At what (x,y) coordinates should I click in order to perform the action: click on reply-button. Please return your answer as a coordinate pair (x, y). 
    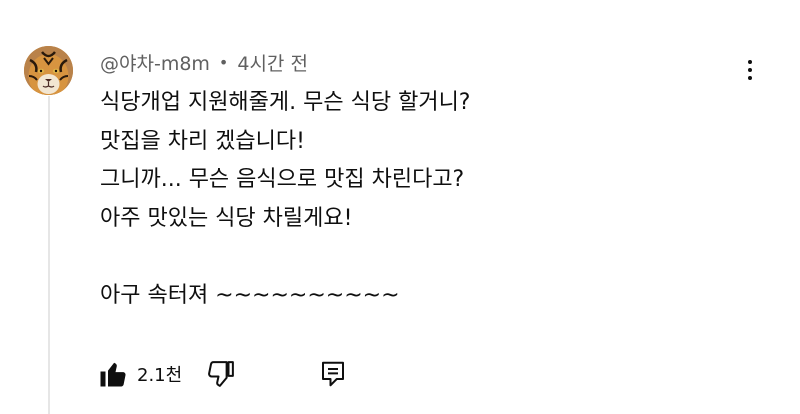
    Looking at the image, I should click on (333, 374).